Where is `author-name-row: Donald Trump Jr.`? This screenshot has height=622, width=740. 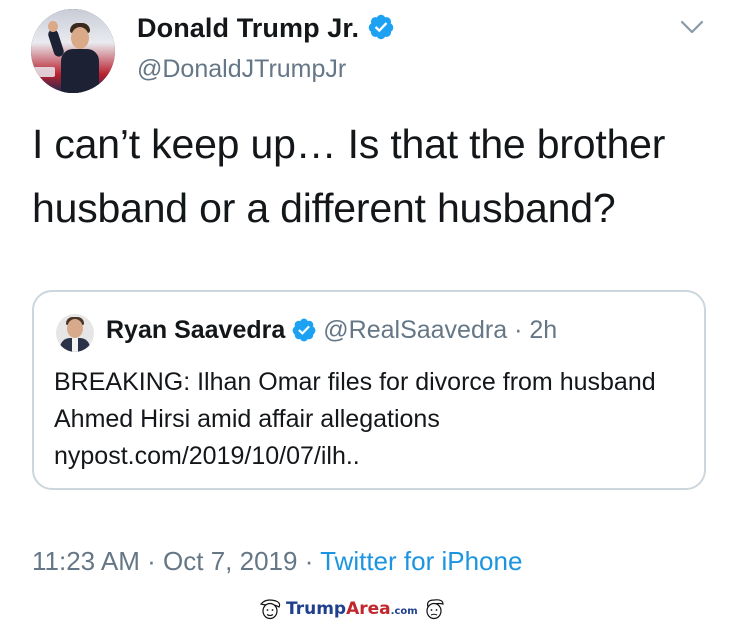 author-name-row: Donald Trump Jr. is located at coordinates (266, 28).